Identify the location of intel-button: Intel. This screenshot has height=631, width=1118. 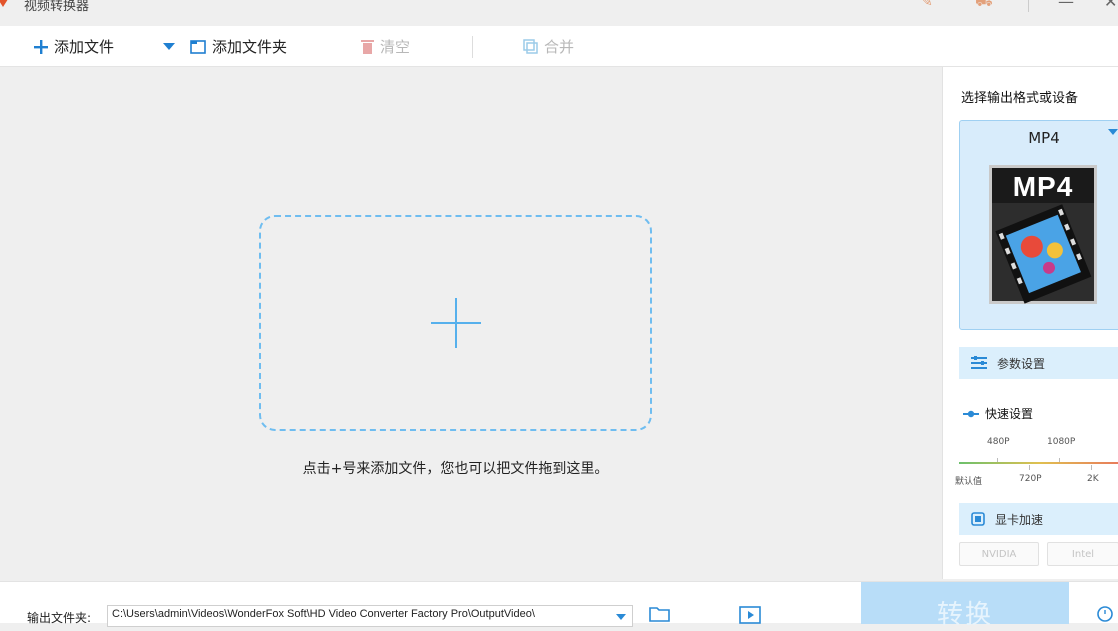
(1082, 554).